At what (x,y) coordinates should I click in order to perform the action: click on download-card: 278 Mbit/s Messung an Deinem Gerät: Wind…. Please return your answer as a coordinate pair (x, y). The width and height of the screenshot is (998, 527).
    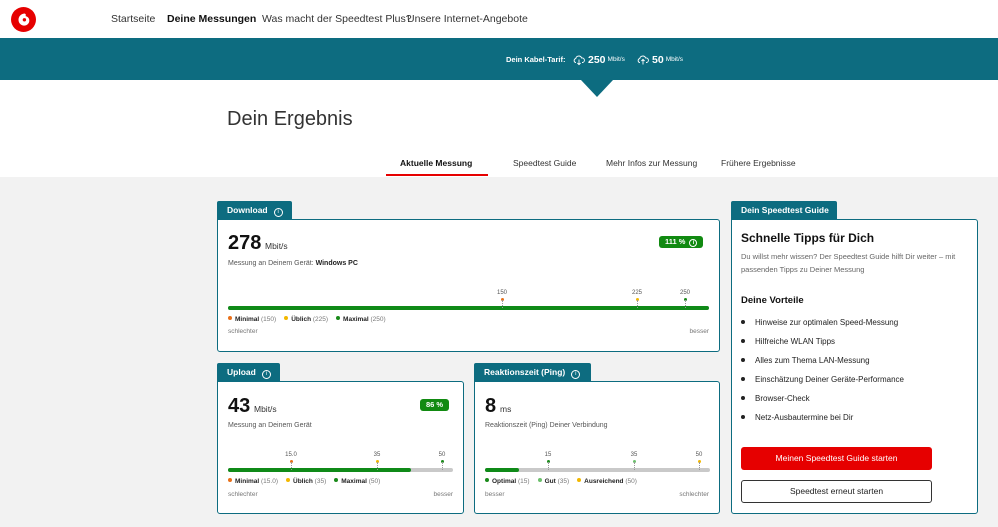
    Looking at the image, I should click on (468, 285).